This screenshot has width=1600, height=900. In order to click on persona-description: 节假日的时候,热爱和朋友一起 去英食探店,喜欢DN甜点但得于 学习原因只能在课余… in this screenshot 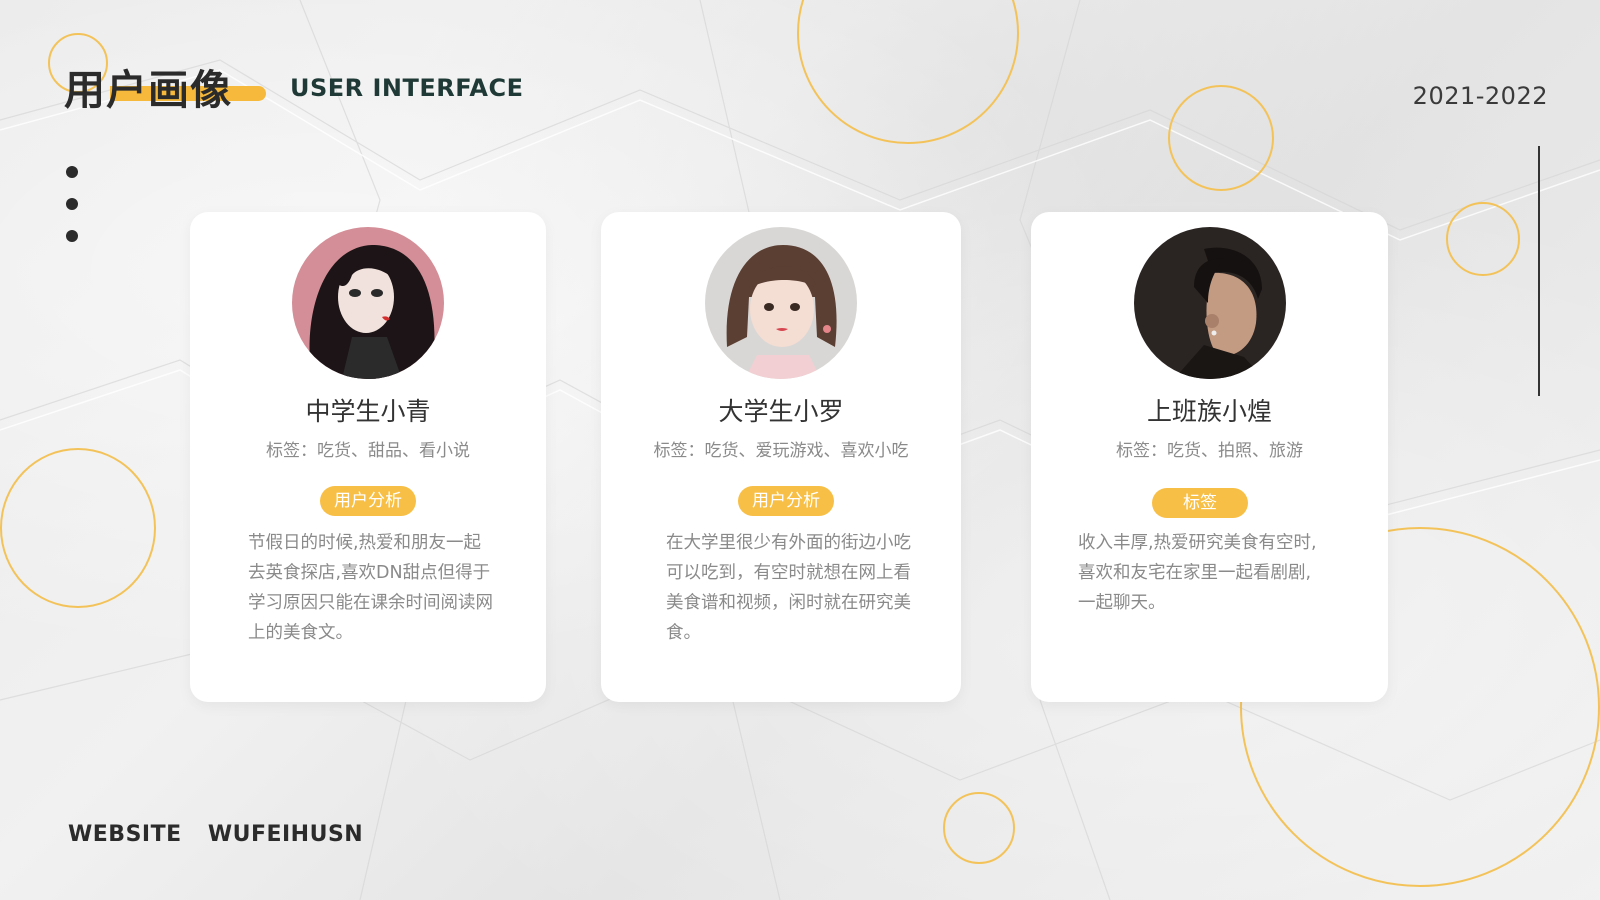, I will do `click(383, 588)`.